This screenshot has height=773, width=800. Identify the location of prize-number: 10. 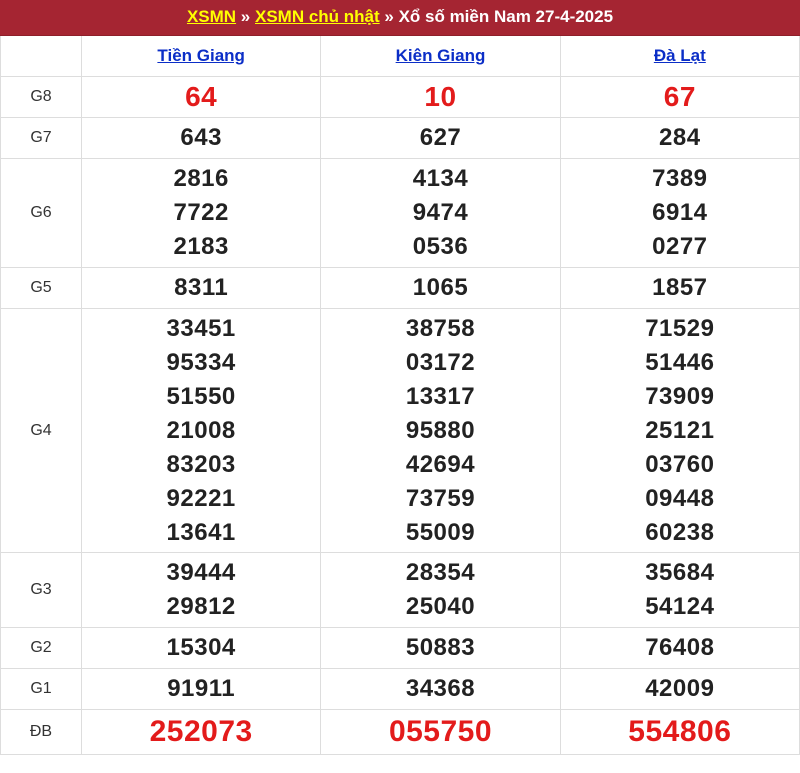
(440, 96).